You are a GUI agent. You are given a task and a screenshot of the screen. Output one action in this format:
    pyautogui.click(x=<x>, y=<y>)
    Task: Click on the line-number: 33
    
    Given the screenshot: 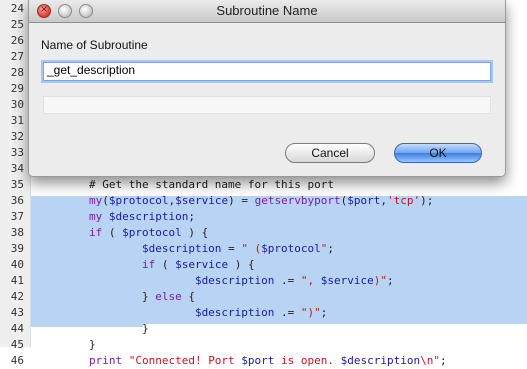 What is the action you would take?
    pyautogui.click(x=17, y=152)
    